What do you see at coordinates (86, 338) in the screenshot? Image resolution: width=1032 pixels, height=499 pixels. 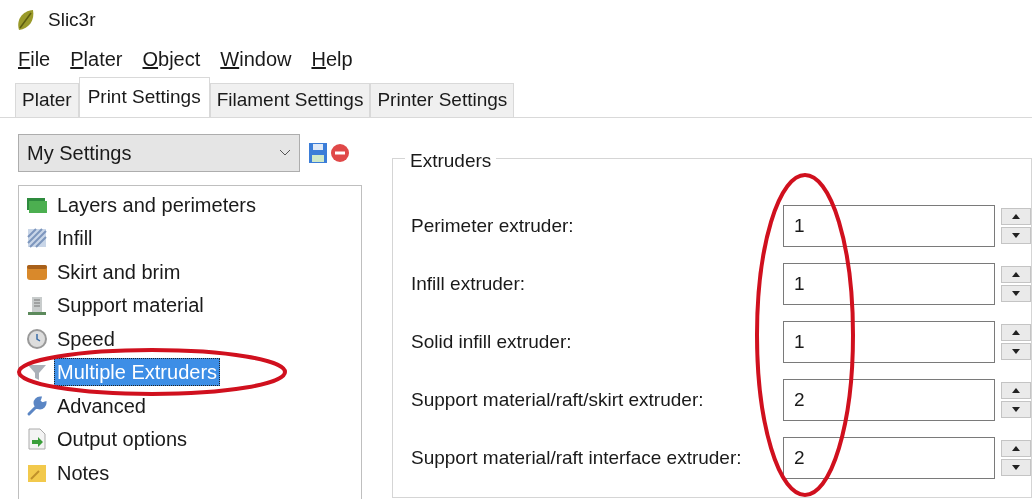 I see `section-item: Speed` at bounding box center [86, 338].